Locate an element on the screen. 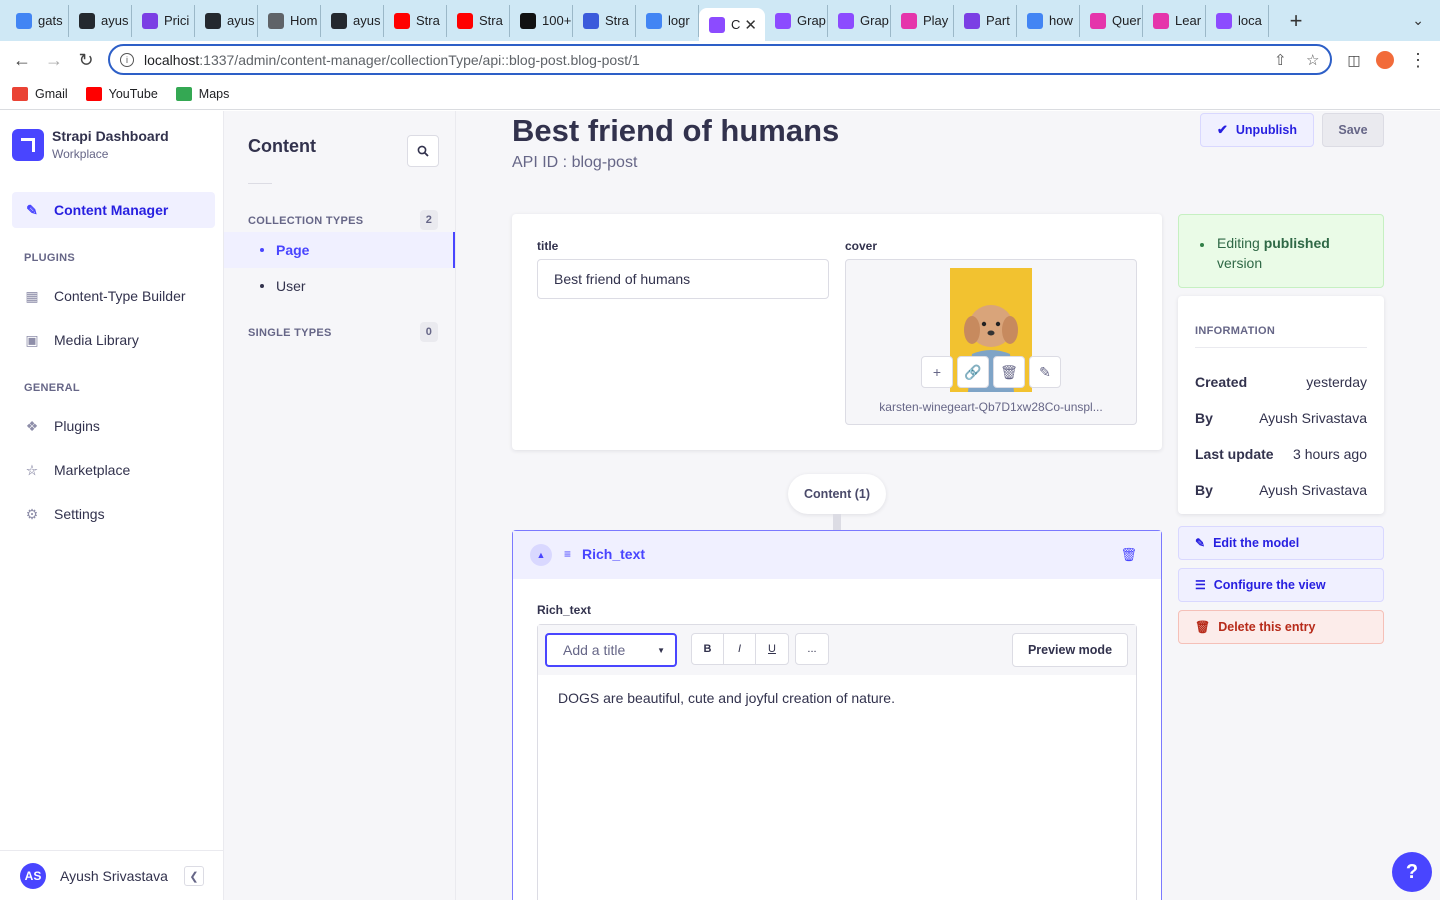 This screenshot has height=900, width=1440. unpublish-label: Unpublish is located at coordinates (1266, 130).